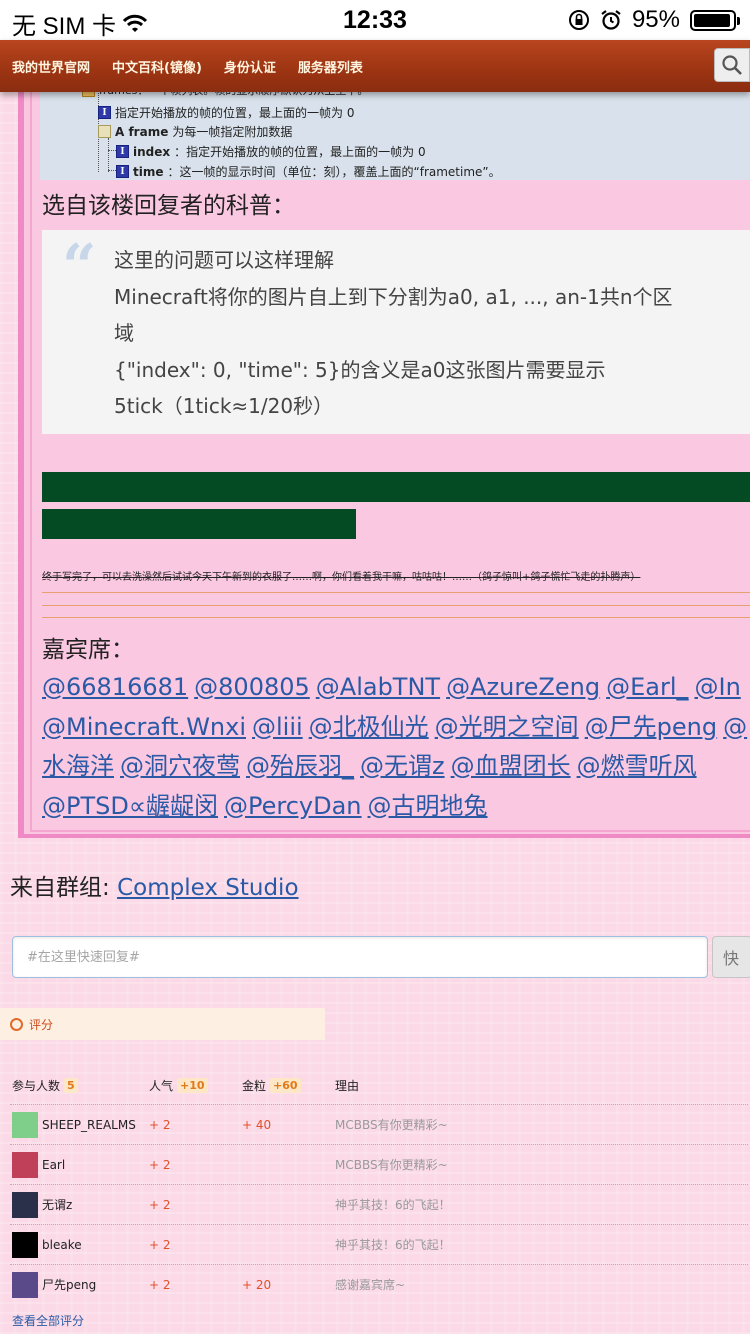  What do you see at coordinates (64, 888) in the screenshot?
I see `group-label: 来自群组:` at bounding box center [64, 888].